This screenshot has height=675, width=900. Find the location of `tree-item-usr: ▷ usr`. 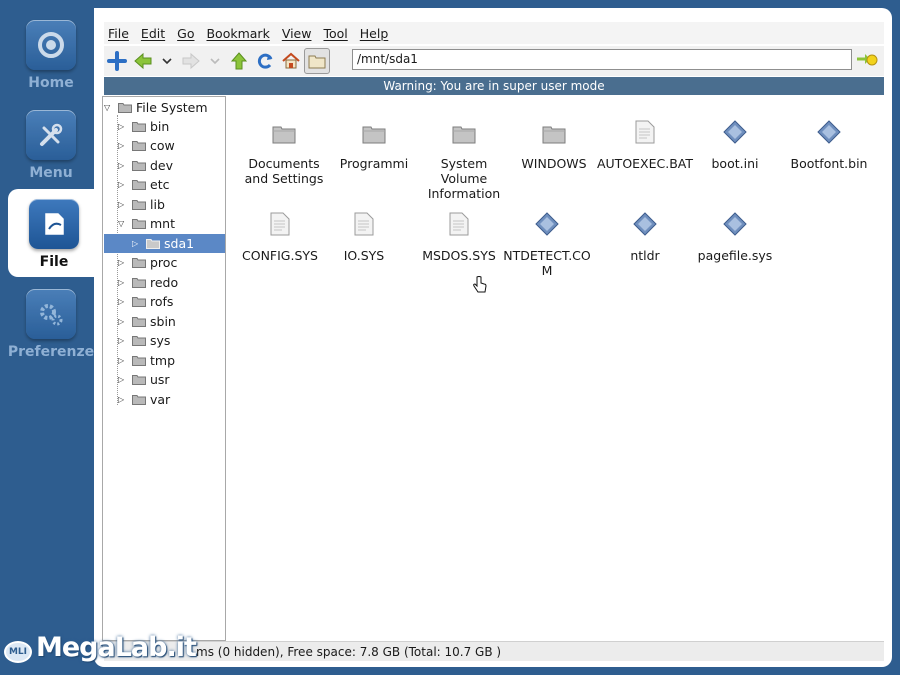

tree-item-usr: ▷ usr is located at coordinates (144, 379).